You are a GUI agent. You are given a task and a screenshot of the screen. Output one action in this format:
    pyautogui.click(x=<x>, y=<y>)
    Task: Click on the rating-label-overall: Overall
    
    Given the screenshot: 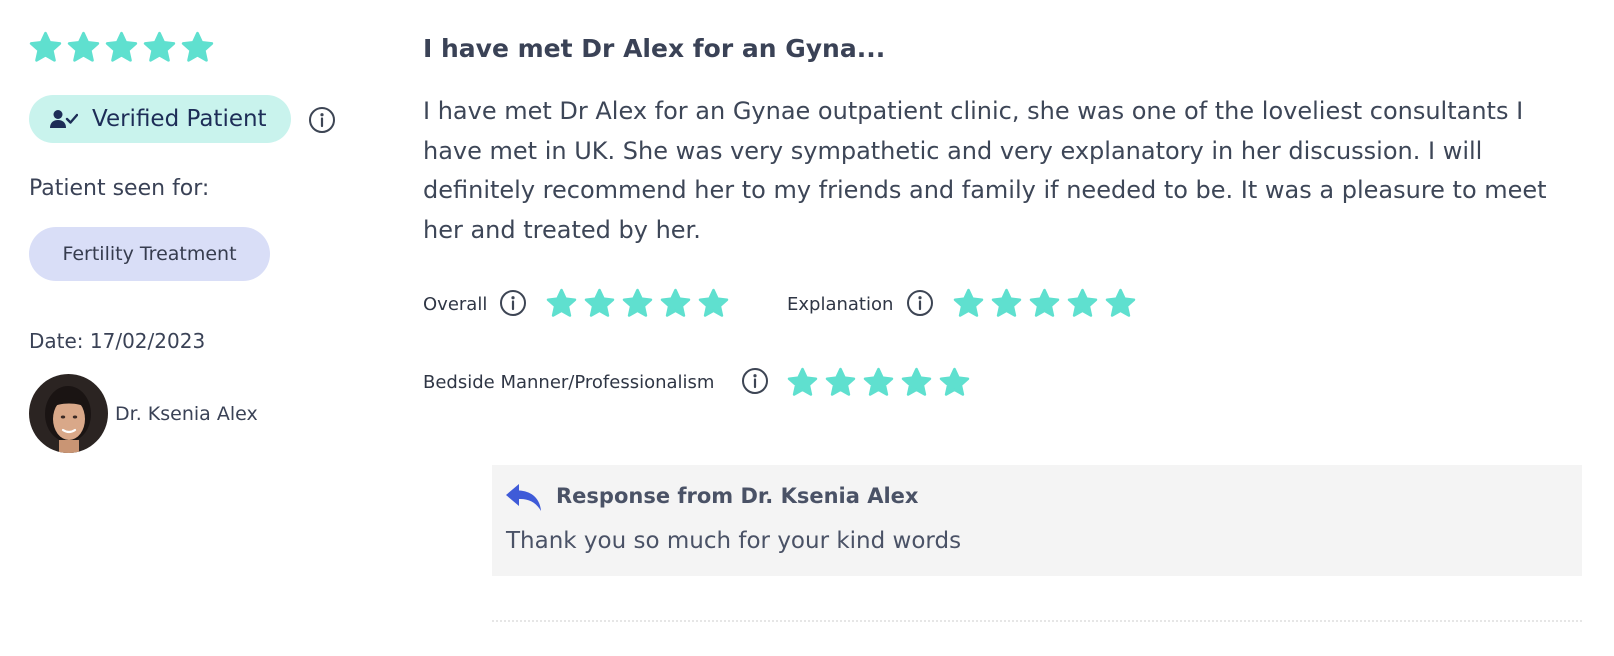 What is the action you would take?
    pyautogui.click(x=455, y=304)
    